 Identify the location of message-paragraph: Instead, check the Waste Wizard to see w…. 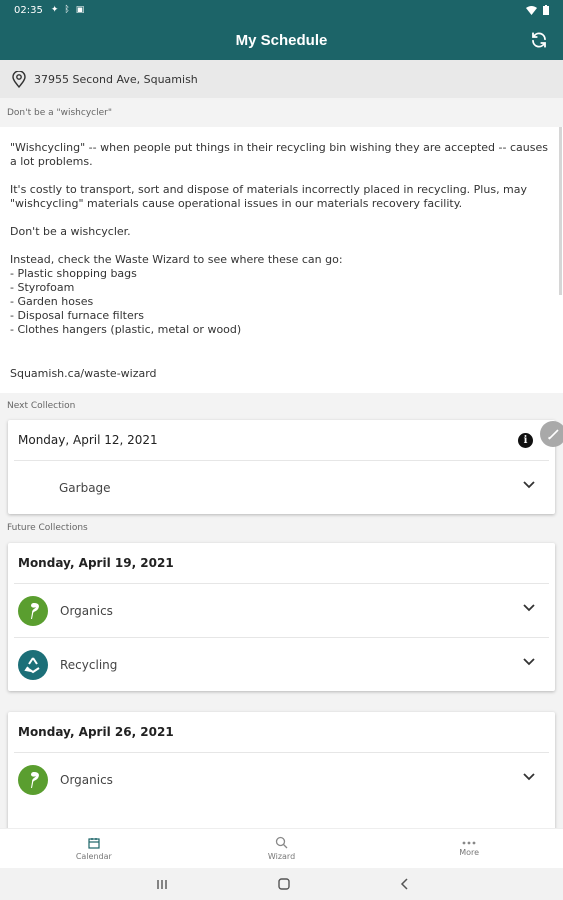
(176, 259).